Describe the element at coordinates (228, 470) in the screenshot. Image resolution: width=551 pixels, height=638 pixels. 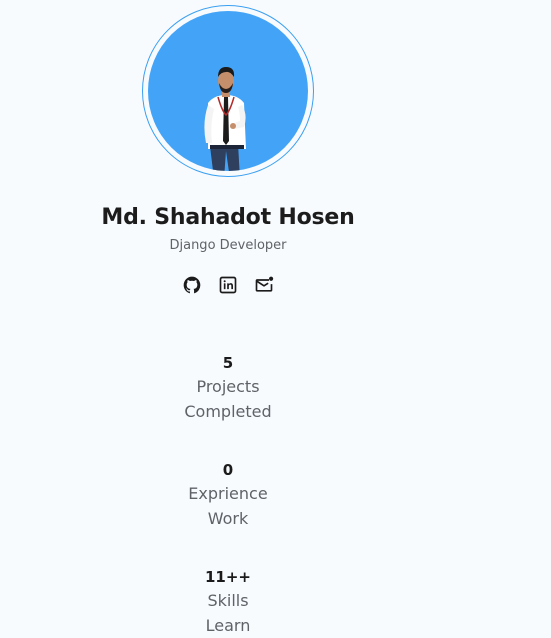
I see `stat-value: 0` at that location.